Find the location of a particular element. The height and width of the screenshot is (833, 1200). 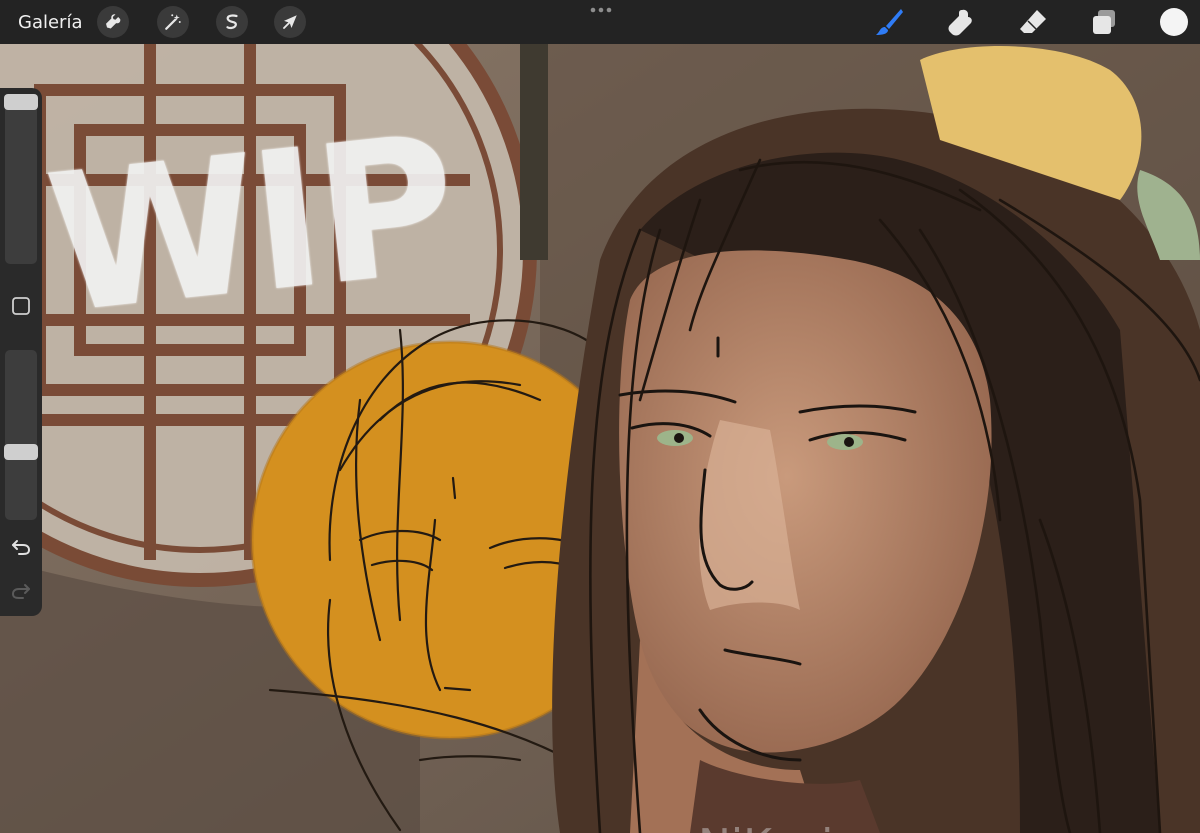

adjustments-button is located at coordinates (173, 22).